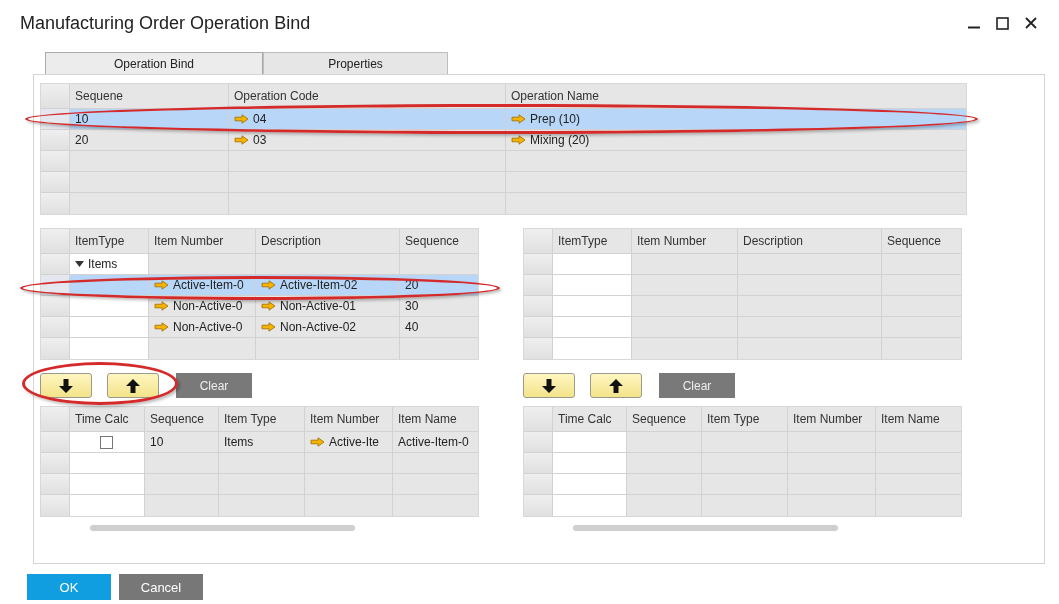 The height and width of the screenshot is (604, 1059). I want to click on table-row: 20 03 Mixing (20), so click(503, 140).